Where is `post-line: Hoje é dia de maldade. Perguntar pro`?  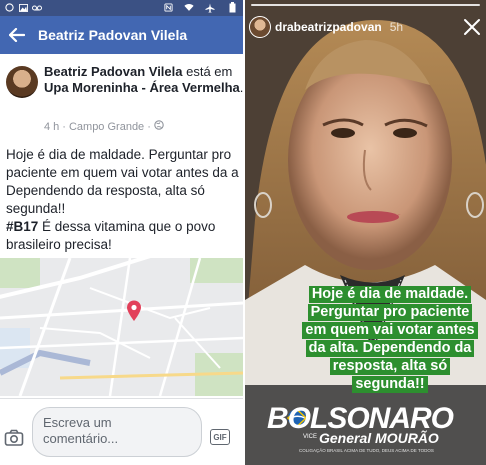 post-line: Hoje é dia de maldade. Perguntar pro is located at coordinates (119, 154).